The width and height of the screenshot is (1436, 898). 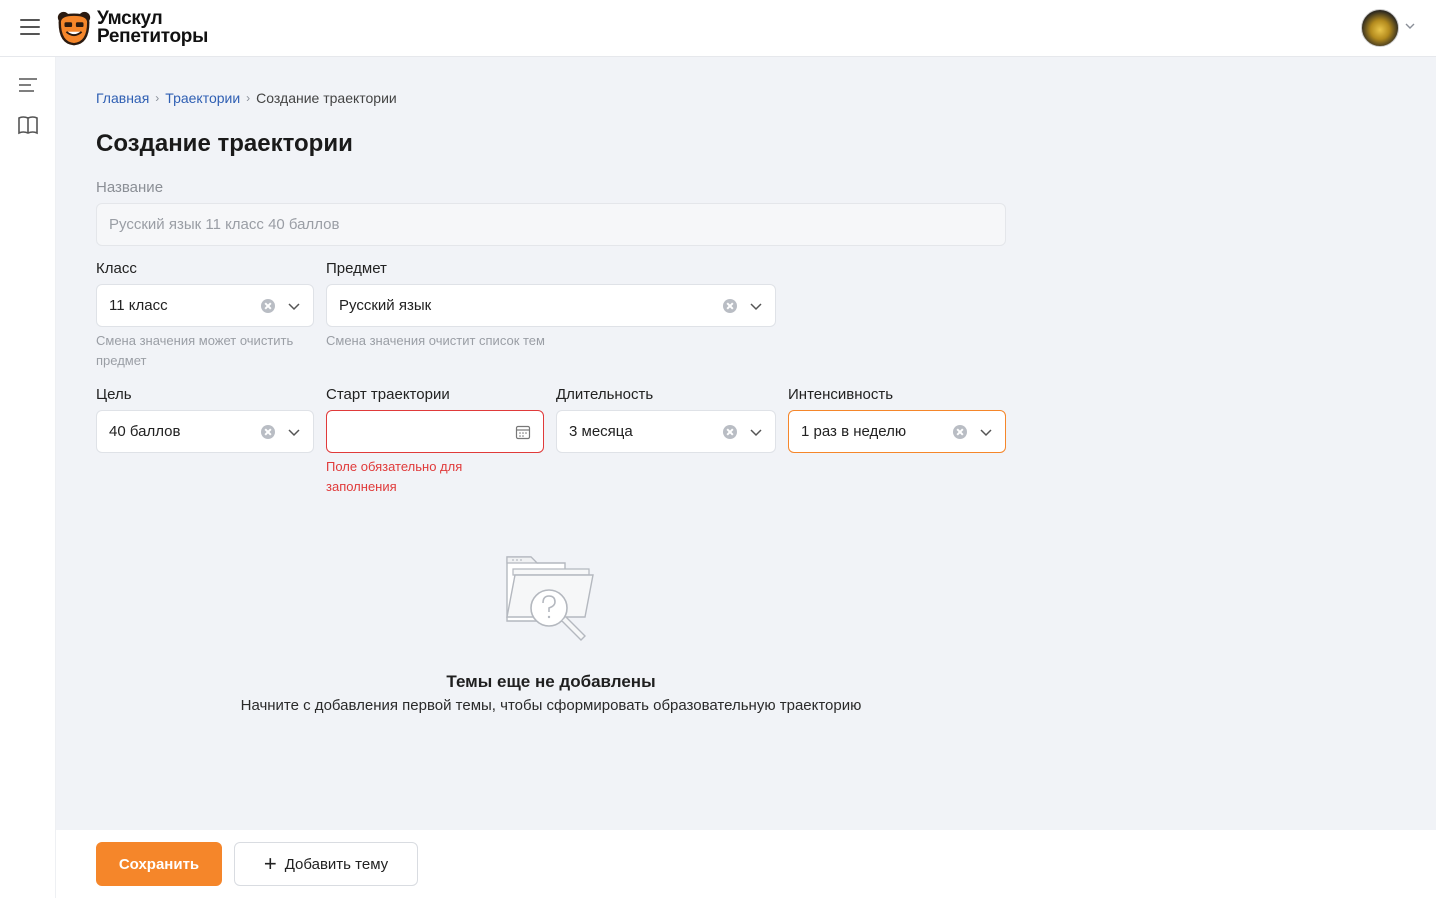 I want to click on top-header: Умскул Репетиторы, so click(x=718, y=28).